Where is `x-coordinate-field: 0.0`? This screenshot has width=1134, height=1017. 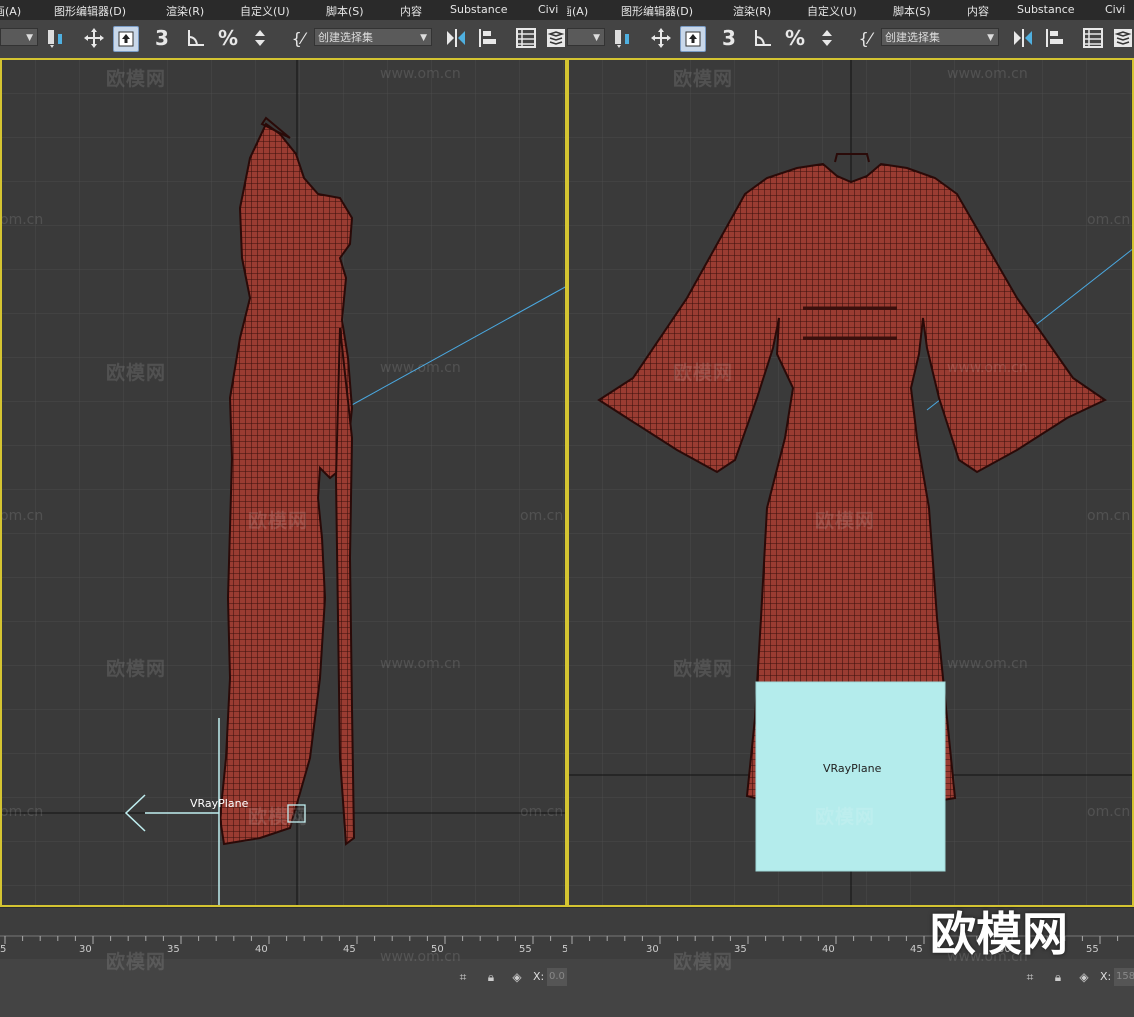
x-coordinate-field: 0.0 is located at coordinates (557, 977).